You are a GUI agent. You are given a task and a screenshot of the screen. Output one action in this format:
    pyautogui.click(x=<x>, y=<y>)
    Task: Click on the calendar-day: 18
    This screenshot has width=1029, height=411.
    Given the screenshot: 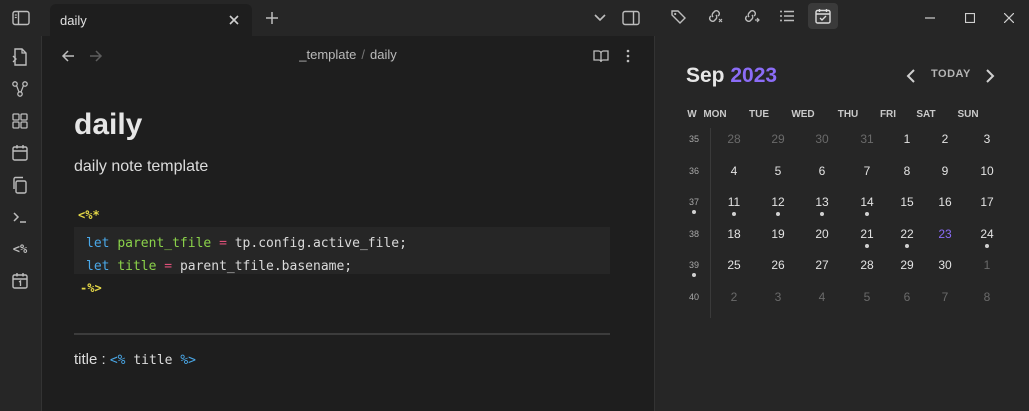 What is the action you would take?
    pyautogui.click(x=734, y=234)
    